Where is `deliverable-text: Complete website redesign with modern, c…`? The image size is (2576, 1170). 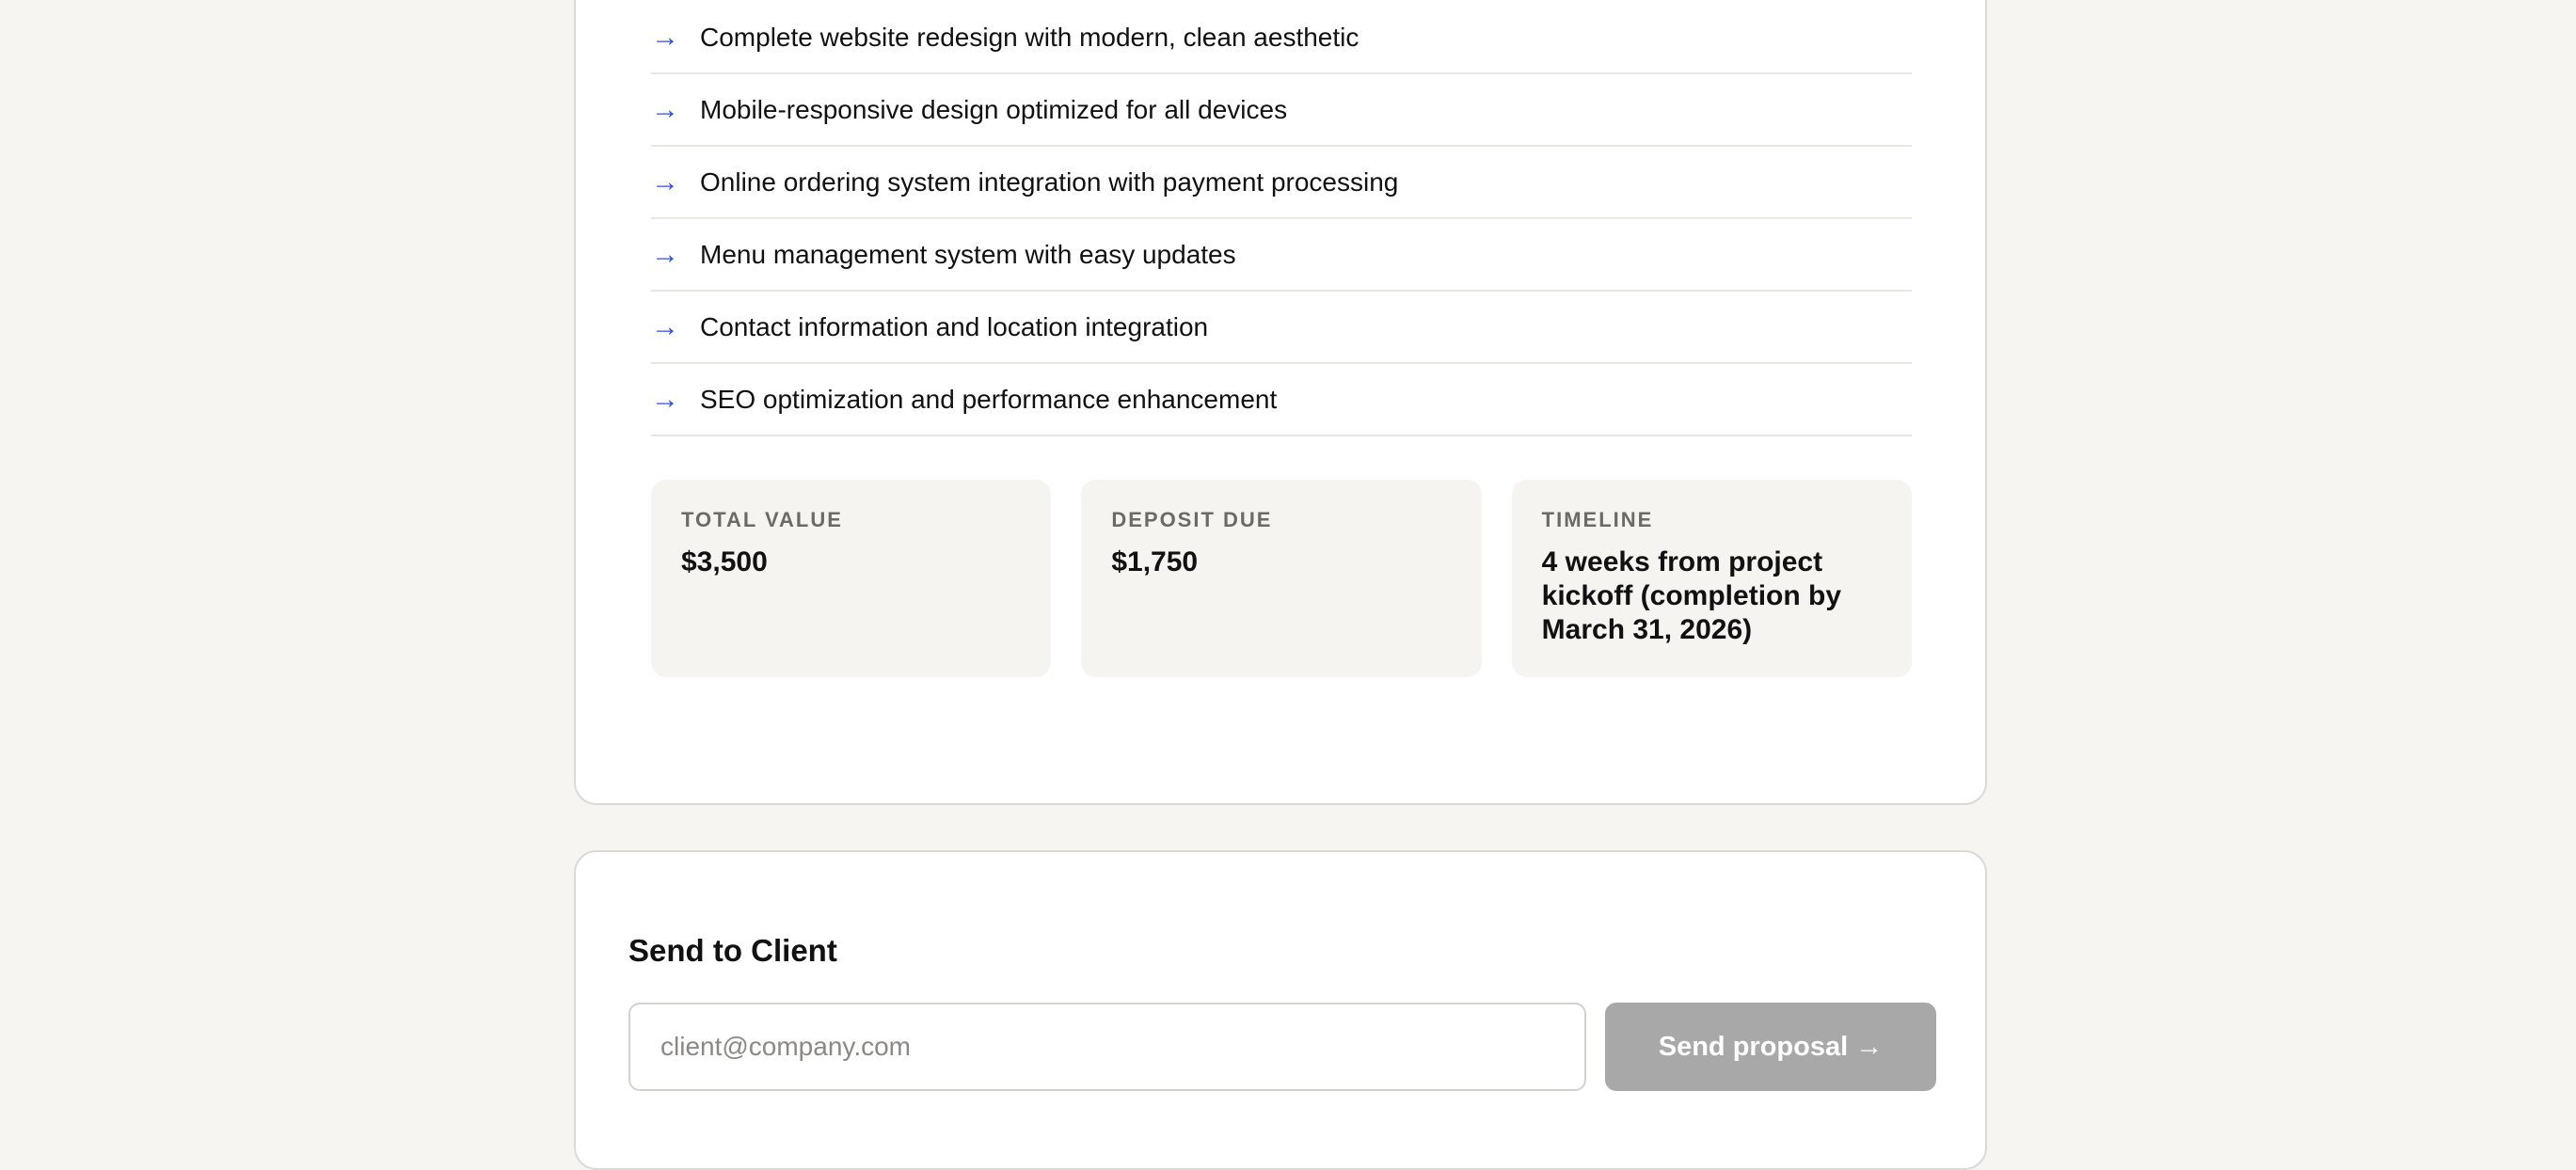
deliverable-text: Complete website redesign with modern, c… is located at coordinates (1030, 37).